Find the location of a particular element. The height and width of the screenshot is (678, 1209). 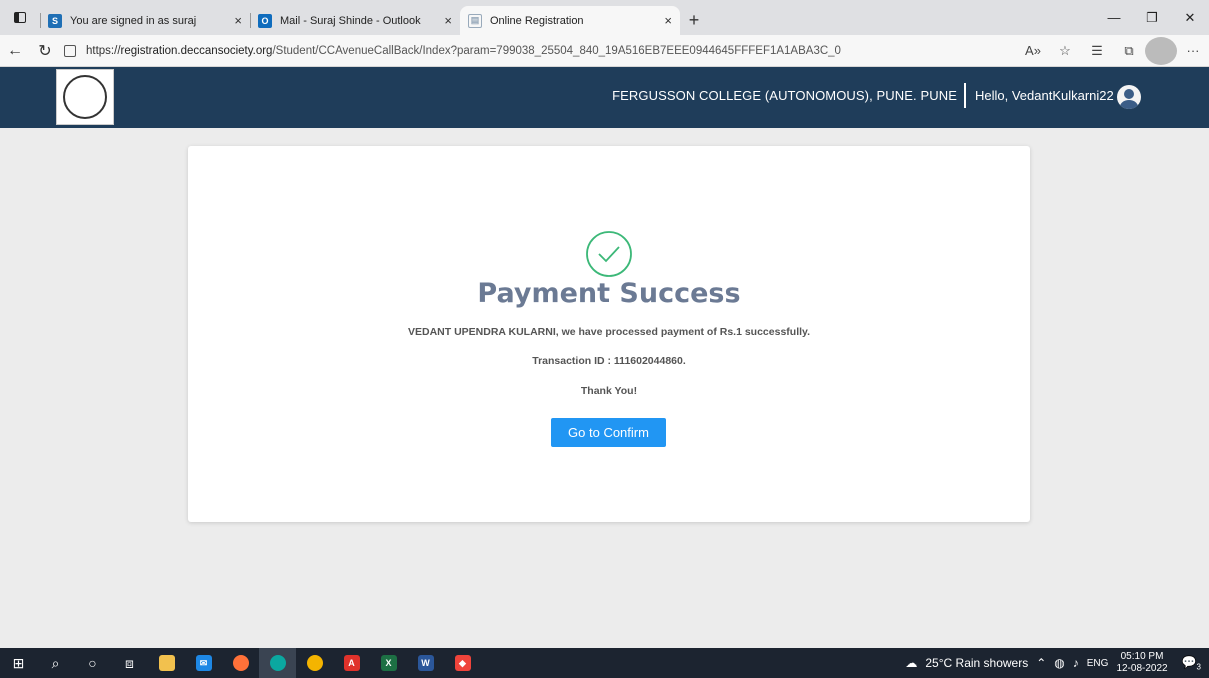

tab-outlook-mail: O Mail - Suraj Shinde - Outlook × is located at coordinates (355, 20).